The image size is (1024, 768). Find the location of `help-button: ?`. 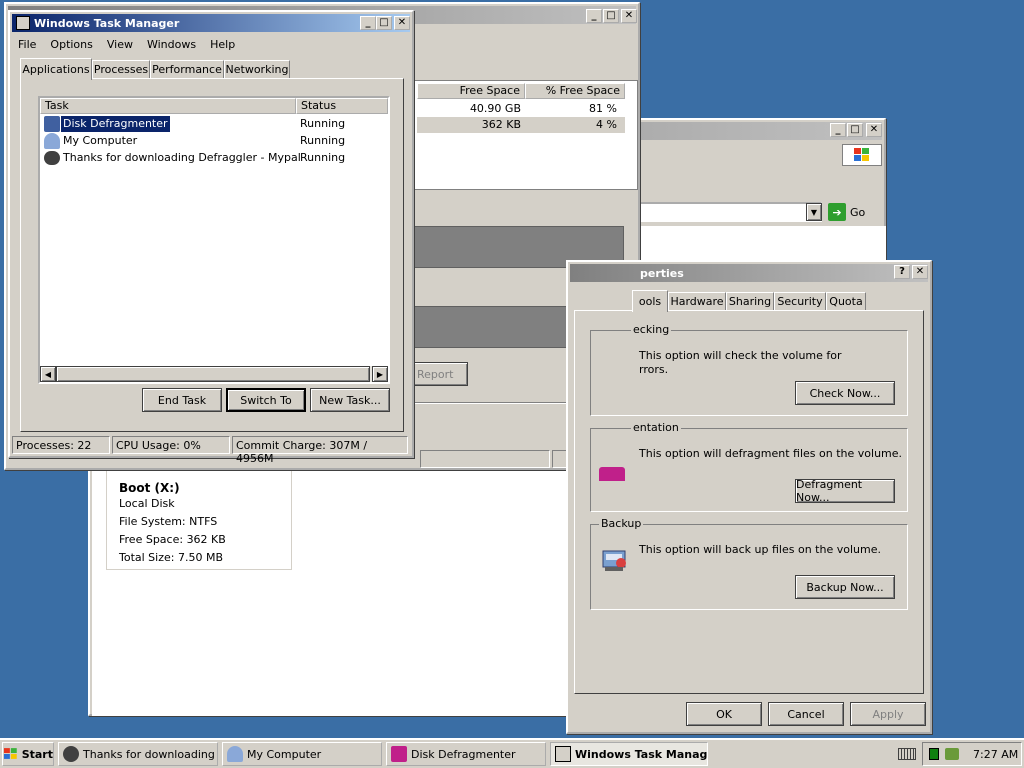

help-button: ? is located at coordinates (902, 272).